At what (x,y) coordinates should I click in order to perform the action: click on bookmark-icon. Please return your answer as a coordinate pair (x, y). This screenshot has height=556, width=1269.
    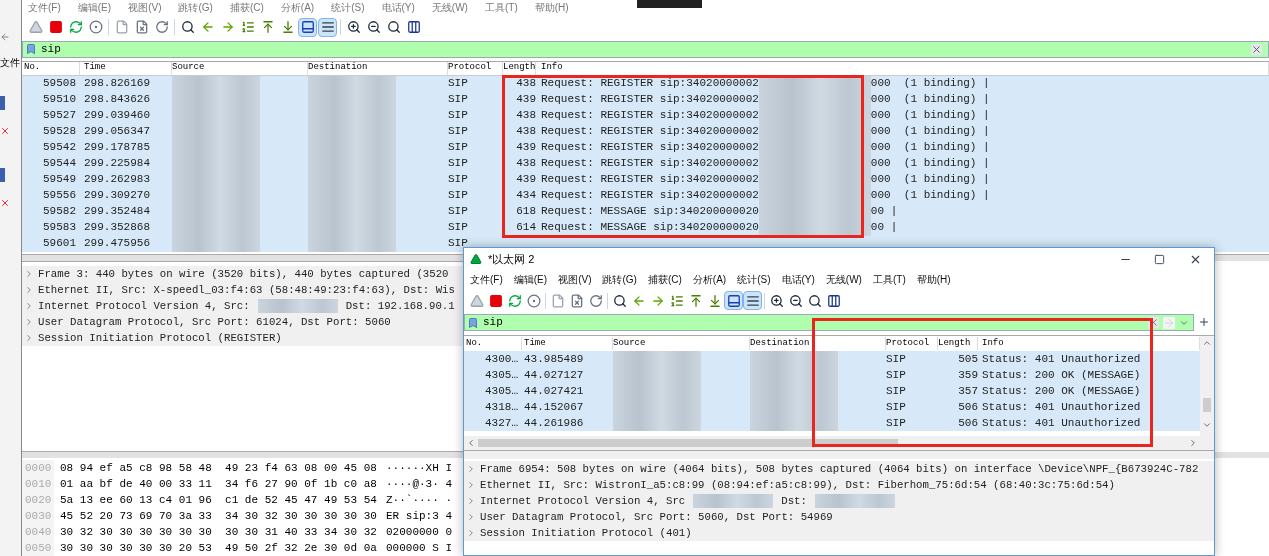
    Looking at the image, I should click on (31, 49).